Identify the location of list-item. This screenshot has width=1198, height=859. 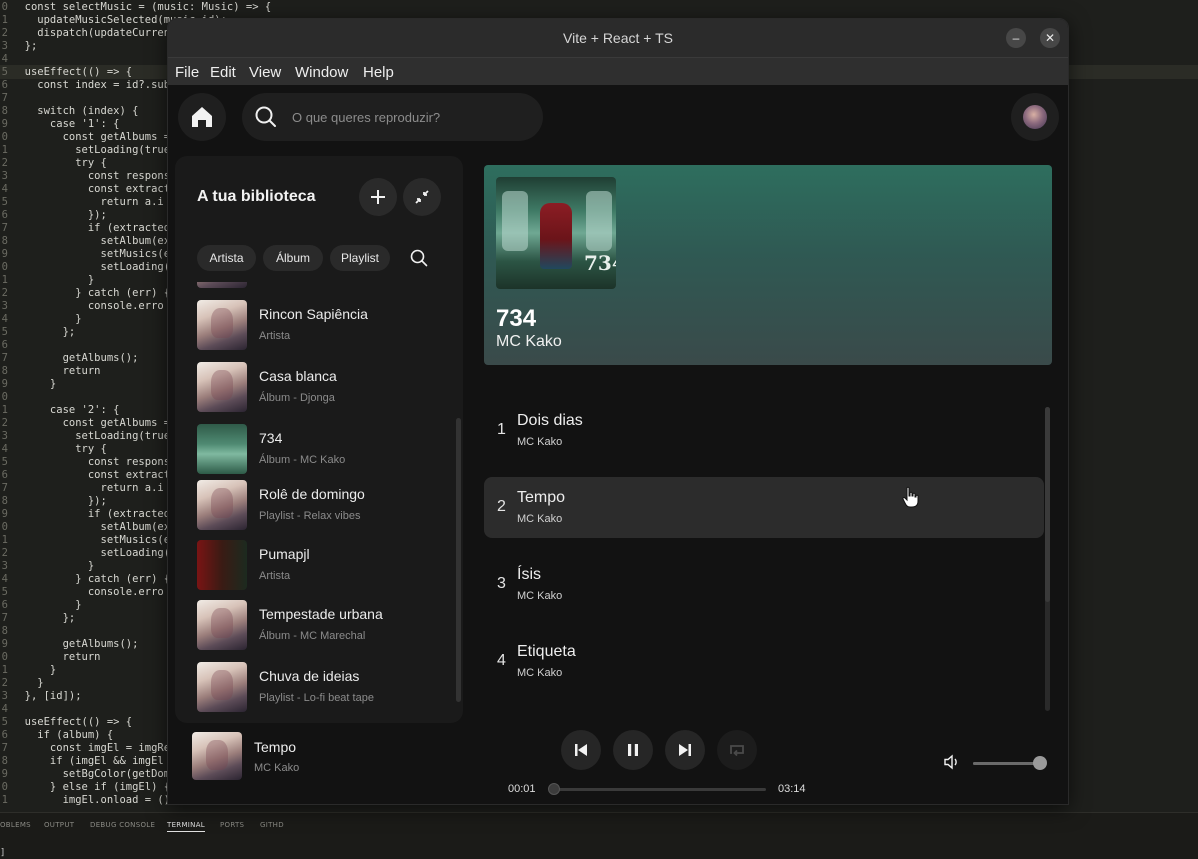
(322, 285).